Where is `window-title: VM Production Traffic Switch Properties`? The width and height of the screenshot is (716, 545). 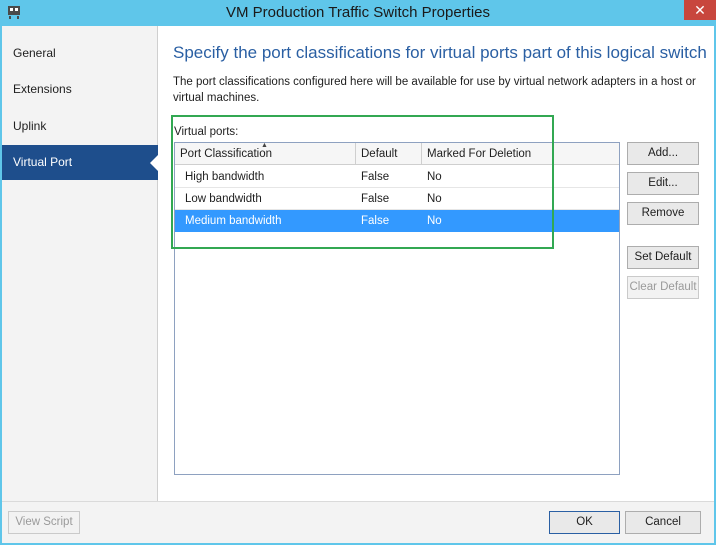
window-title: VM Production Traffic Switch Properties is located at coordinates (358, 12).